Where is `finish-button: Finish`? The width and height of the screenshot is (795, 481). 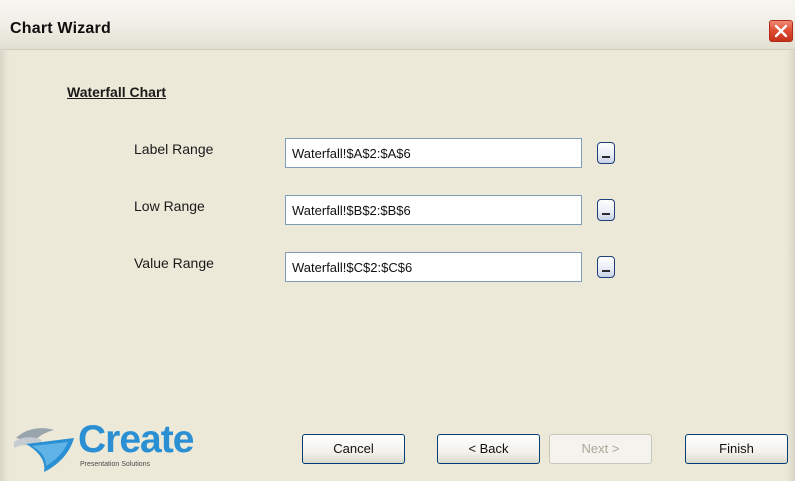 finish-button: Finish is located at coordinates (736, 449).